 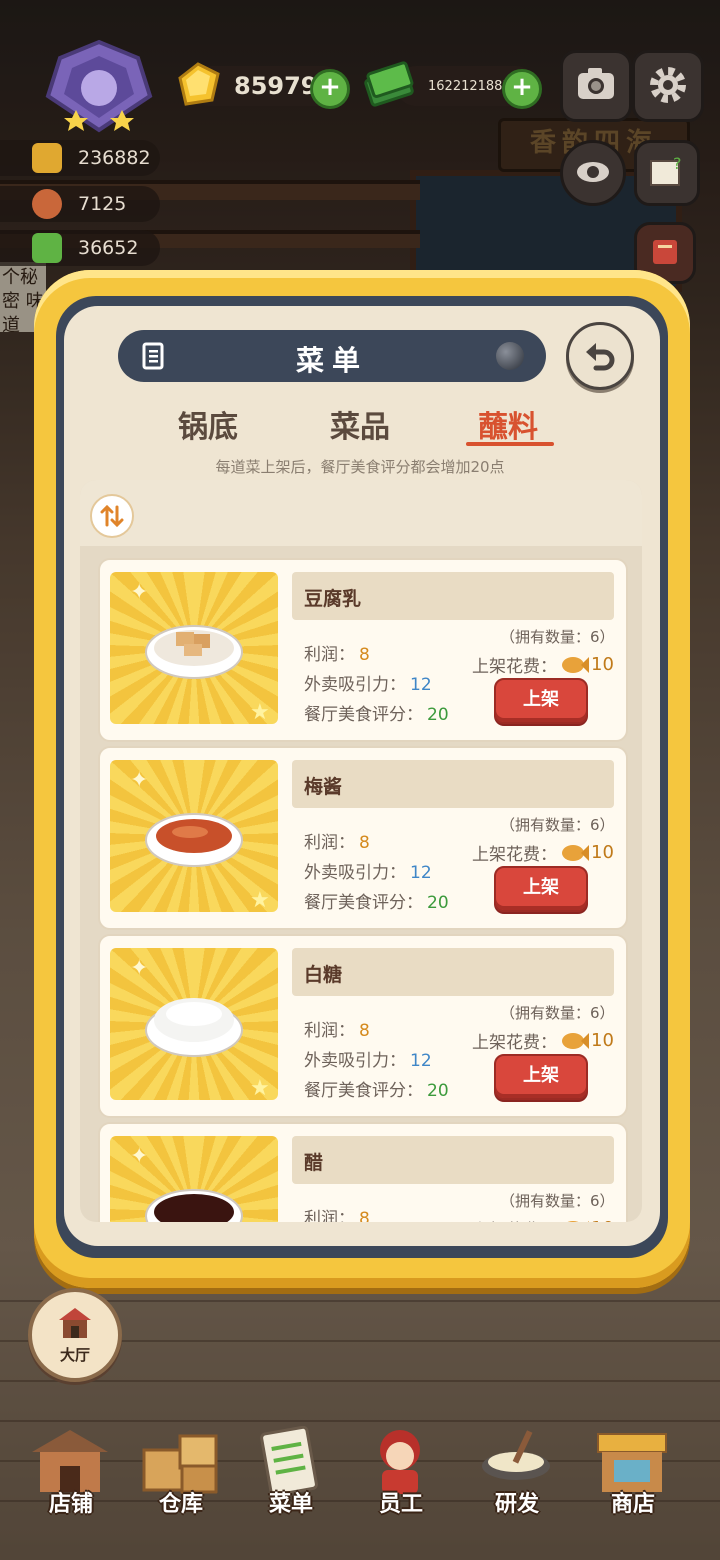 I want to click on stat-chef: 7125, so click(x=80, y=204).